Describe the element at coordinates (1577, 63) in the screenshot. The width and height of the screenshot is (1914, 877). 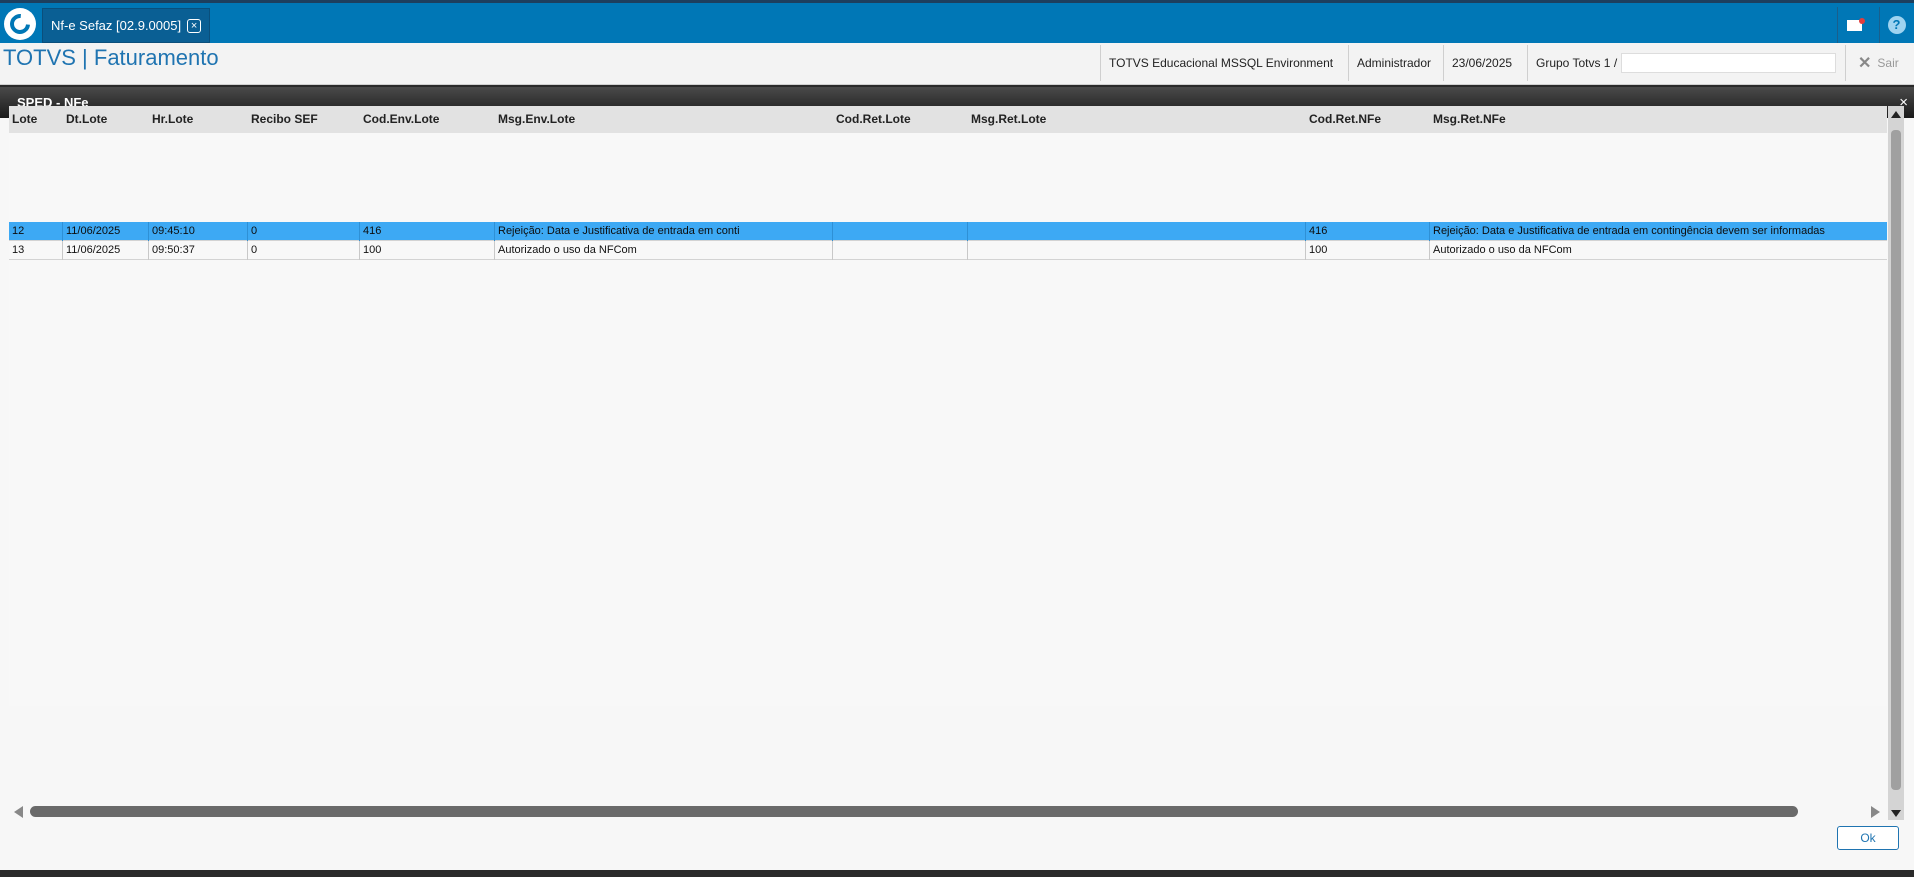
I see `group-label: Grupo Totvs 1 /` at that location.